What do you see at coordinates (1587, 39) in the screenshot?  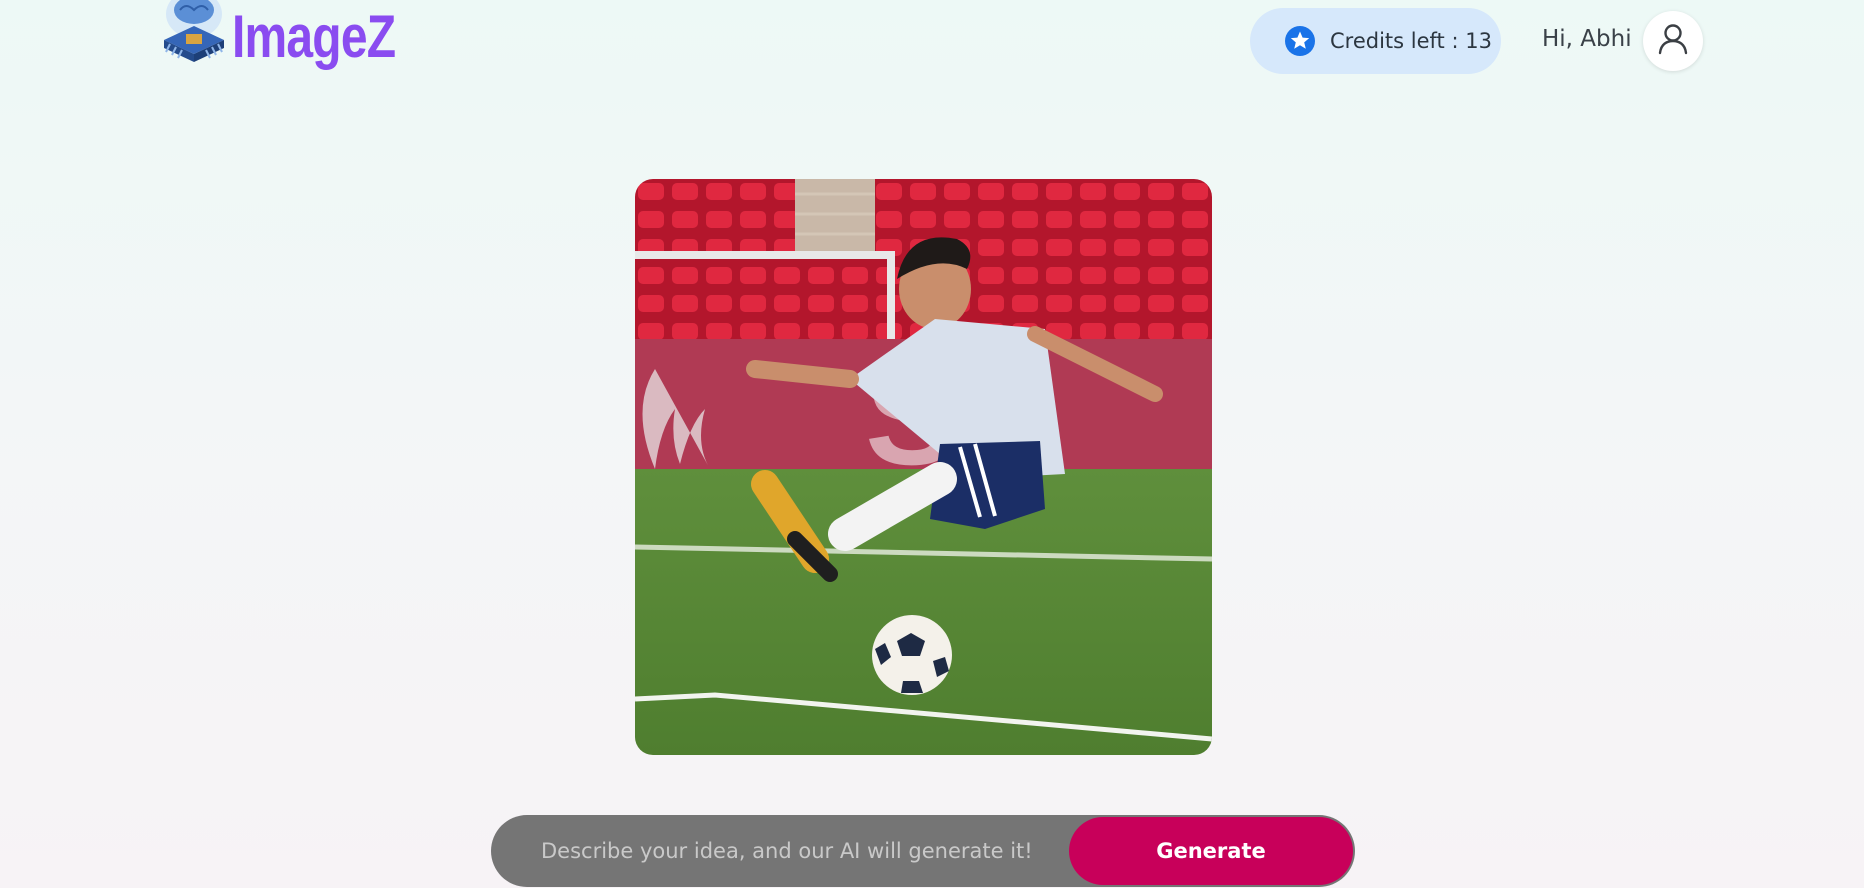 I see `user-greeting: Hi, Abhi` at bounding box center [1587, 39].